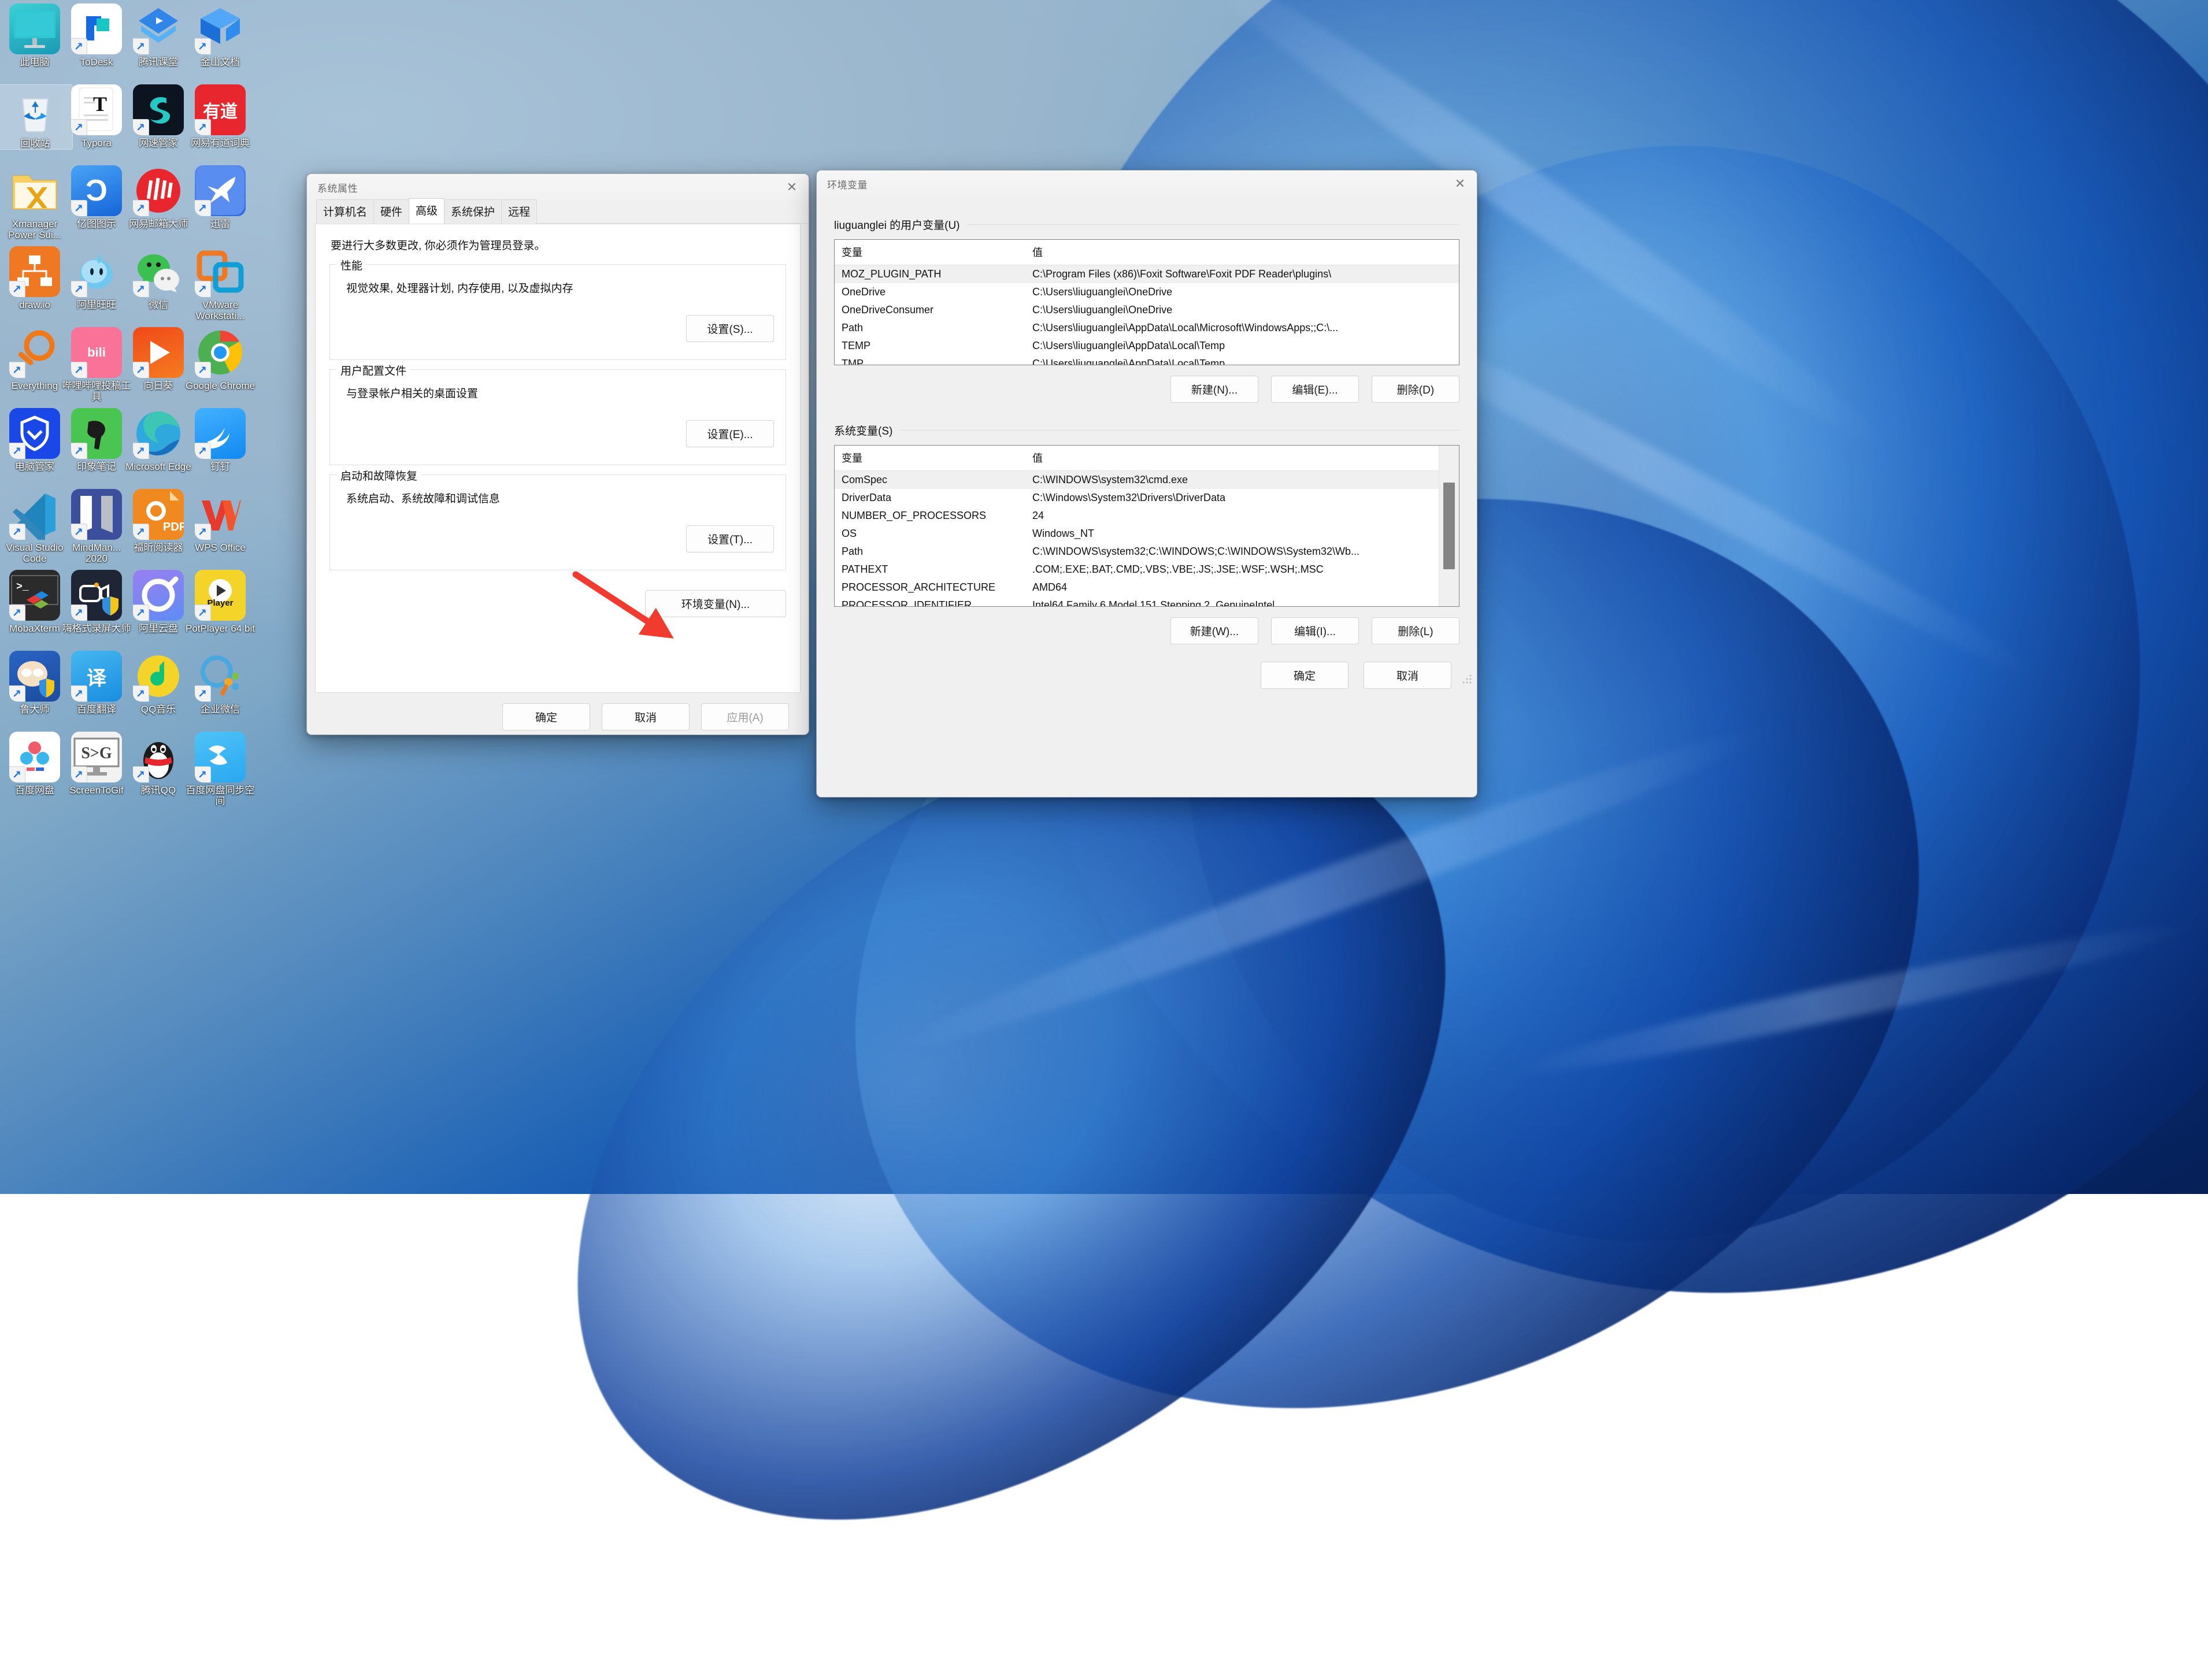  Describe the element at coordinates (892, 274) in the screenshot. I see `variable-name-cell: MOZ_PLUGIN_PATH` at that location.